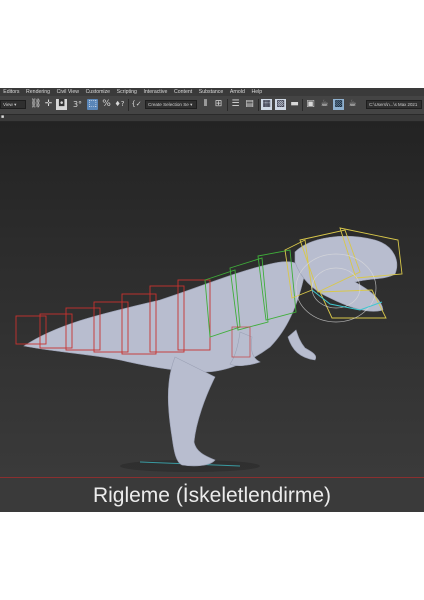 The height and width of the screenshot is (600, 424). Describe the element at coordinates (294, 104) in the screenshot. I see `material-editor-icon: ▬` at that location.